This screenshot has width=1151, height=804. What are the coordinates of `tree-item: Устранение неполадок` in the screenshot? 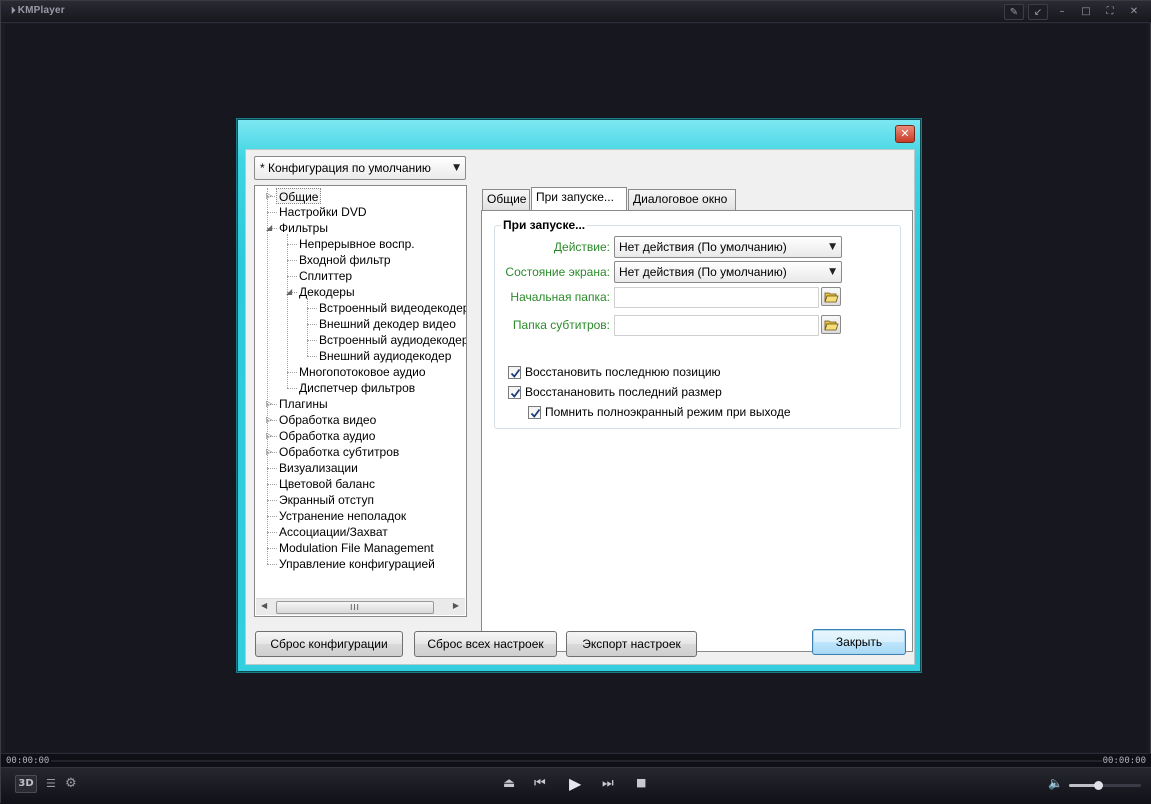 It's located at (342, 516).